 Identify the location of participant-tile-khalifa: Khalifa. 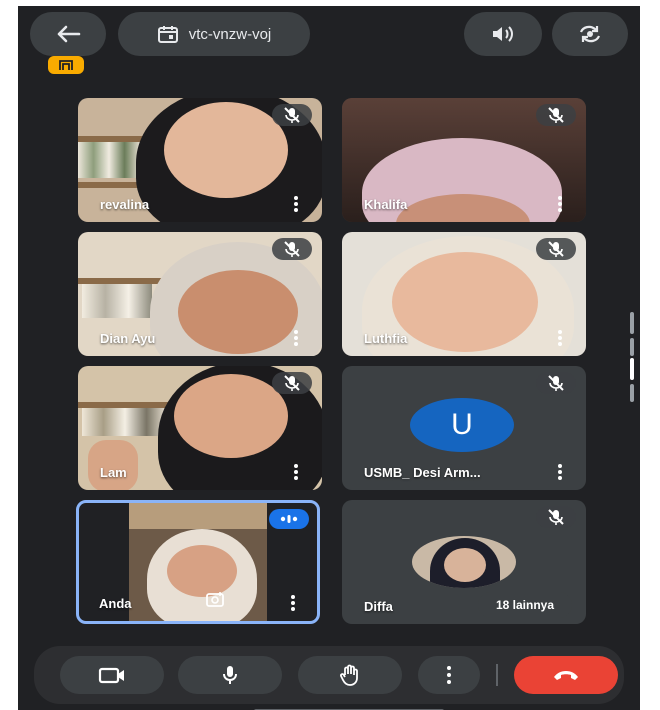
(464, 160).